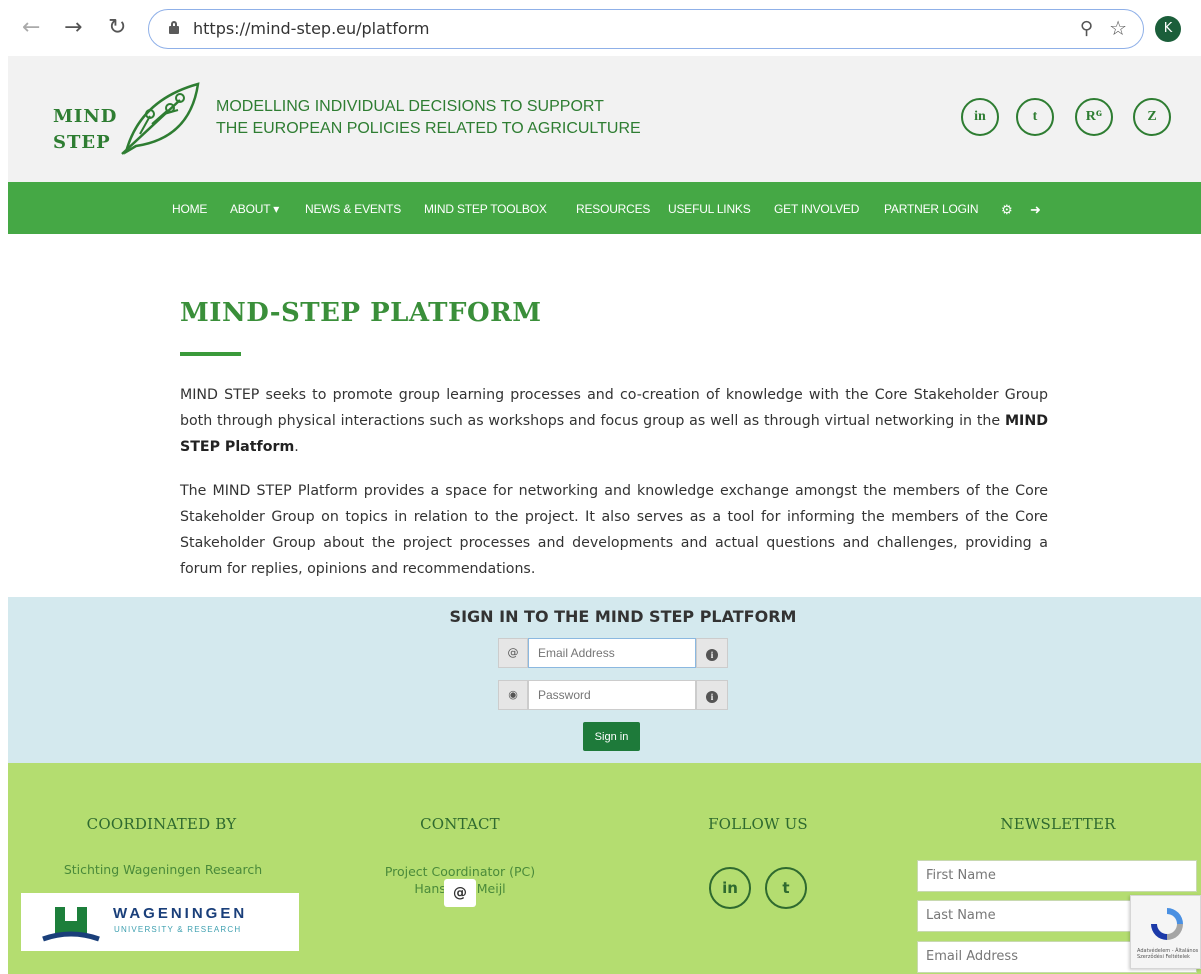 The height and width of the screenshot is (974, 1201). Describe the element at coordinates (646, 29) in the screenshot. I see `address-bar: https://mind-step.eu/platform ⚲ ☆` at that location.